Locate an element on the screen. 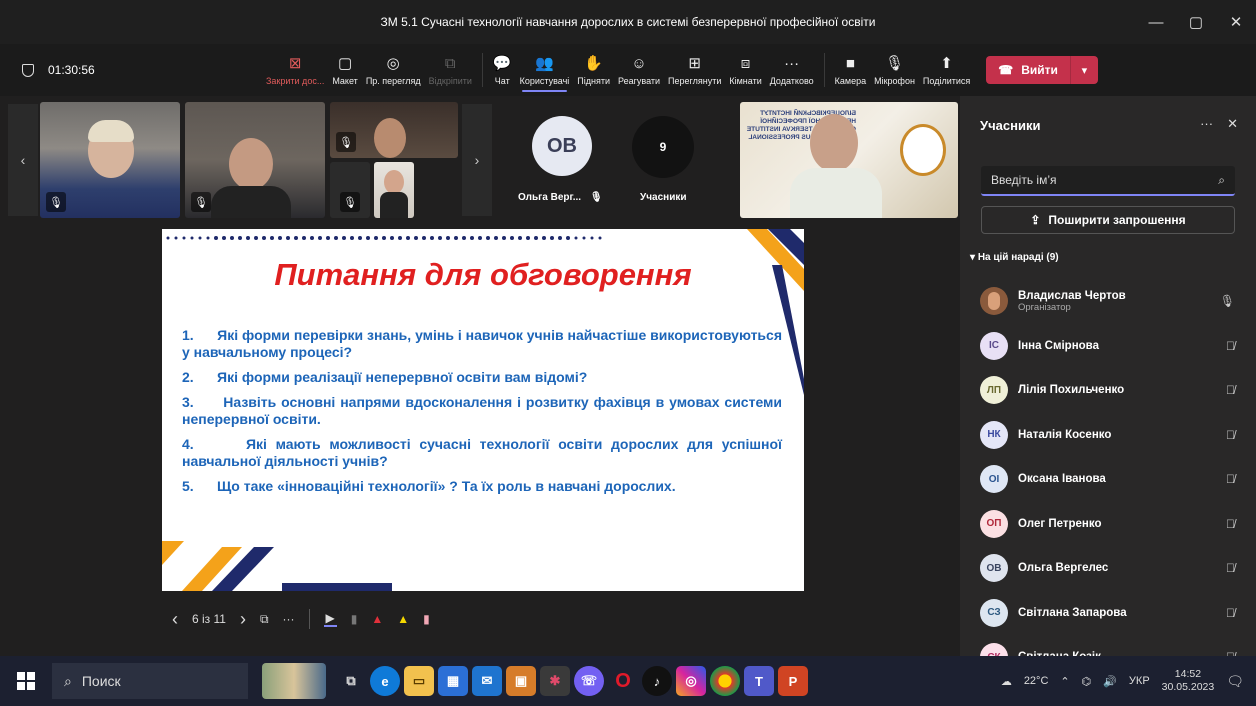 Image resolution: width=1256 pixels, height=706 pixels. share-button: ⬆ Поділитися is located at coordinates (946, 70).